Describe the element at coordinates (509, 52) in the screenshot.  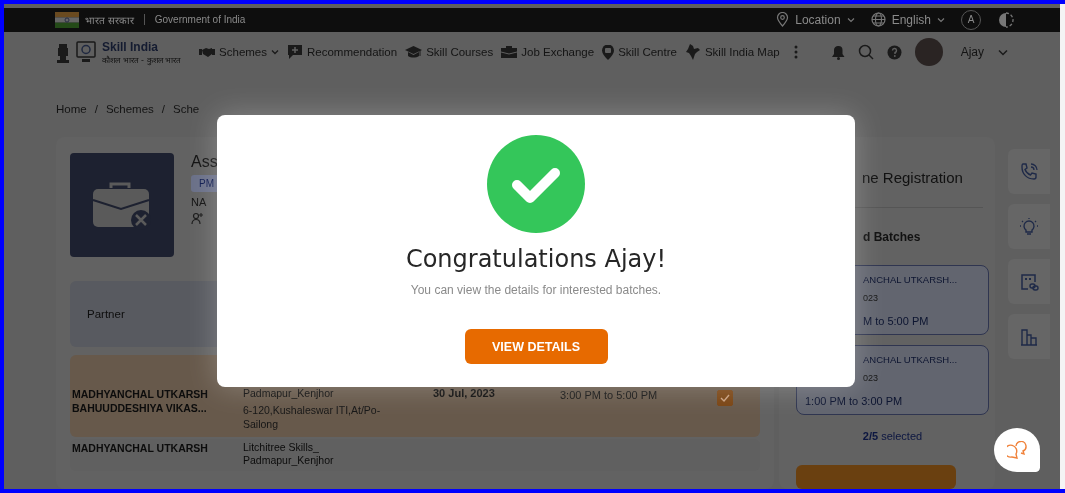
I see `briefcase-icon` at that location.